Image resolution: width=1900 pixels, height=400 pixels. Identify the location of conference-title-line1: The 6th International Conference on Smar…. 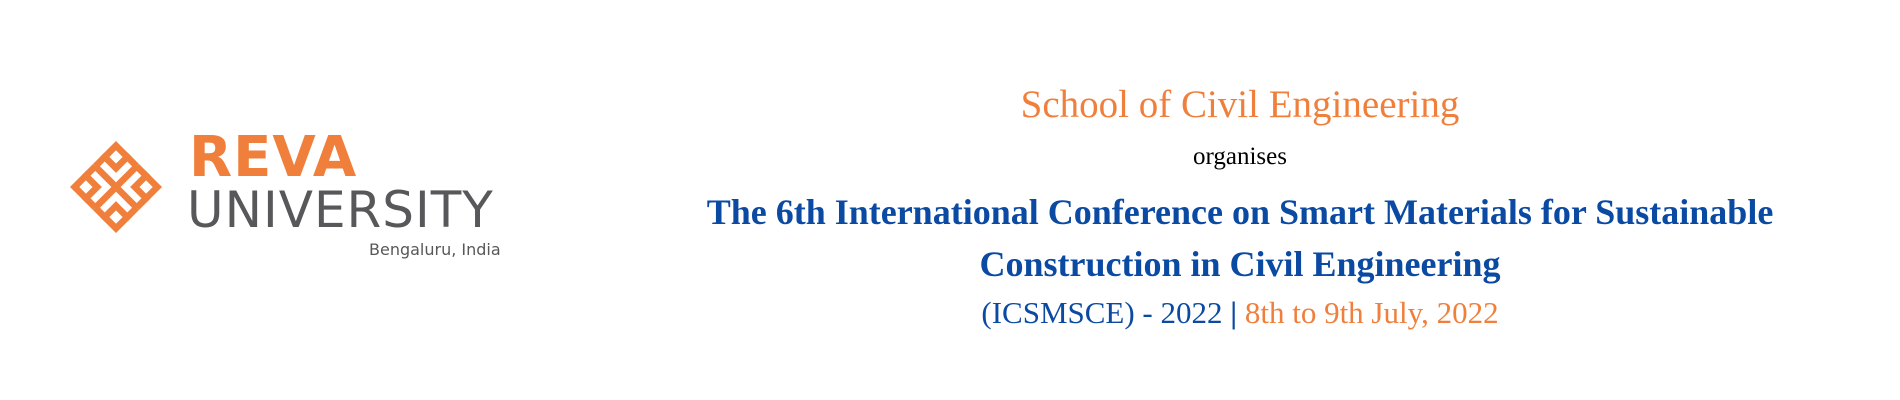
(1240, 212).